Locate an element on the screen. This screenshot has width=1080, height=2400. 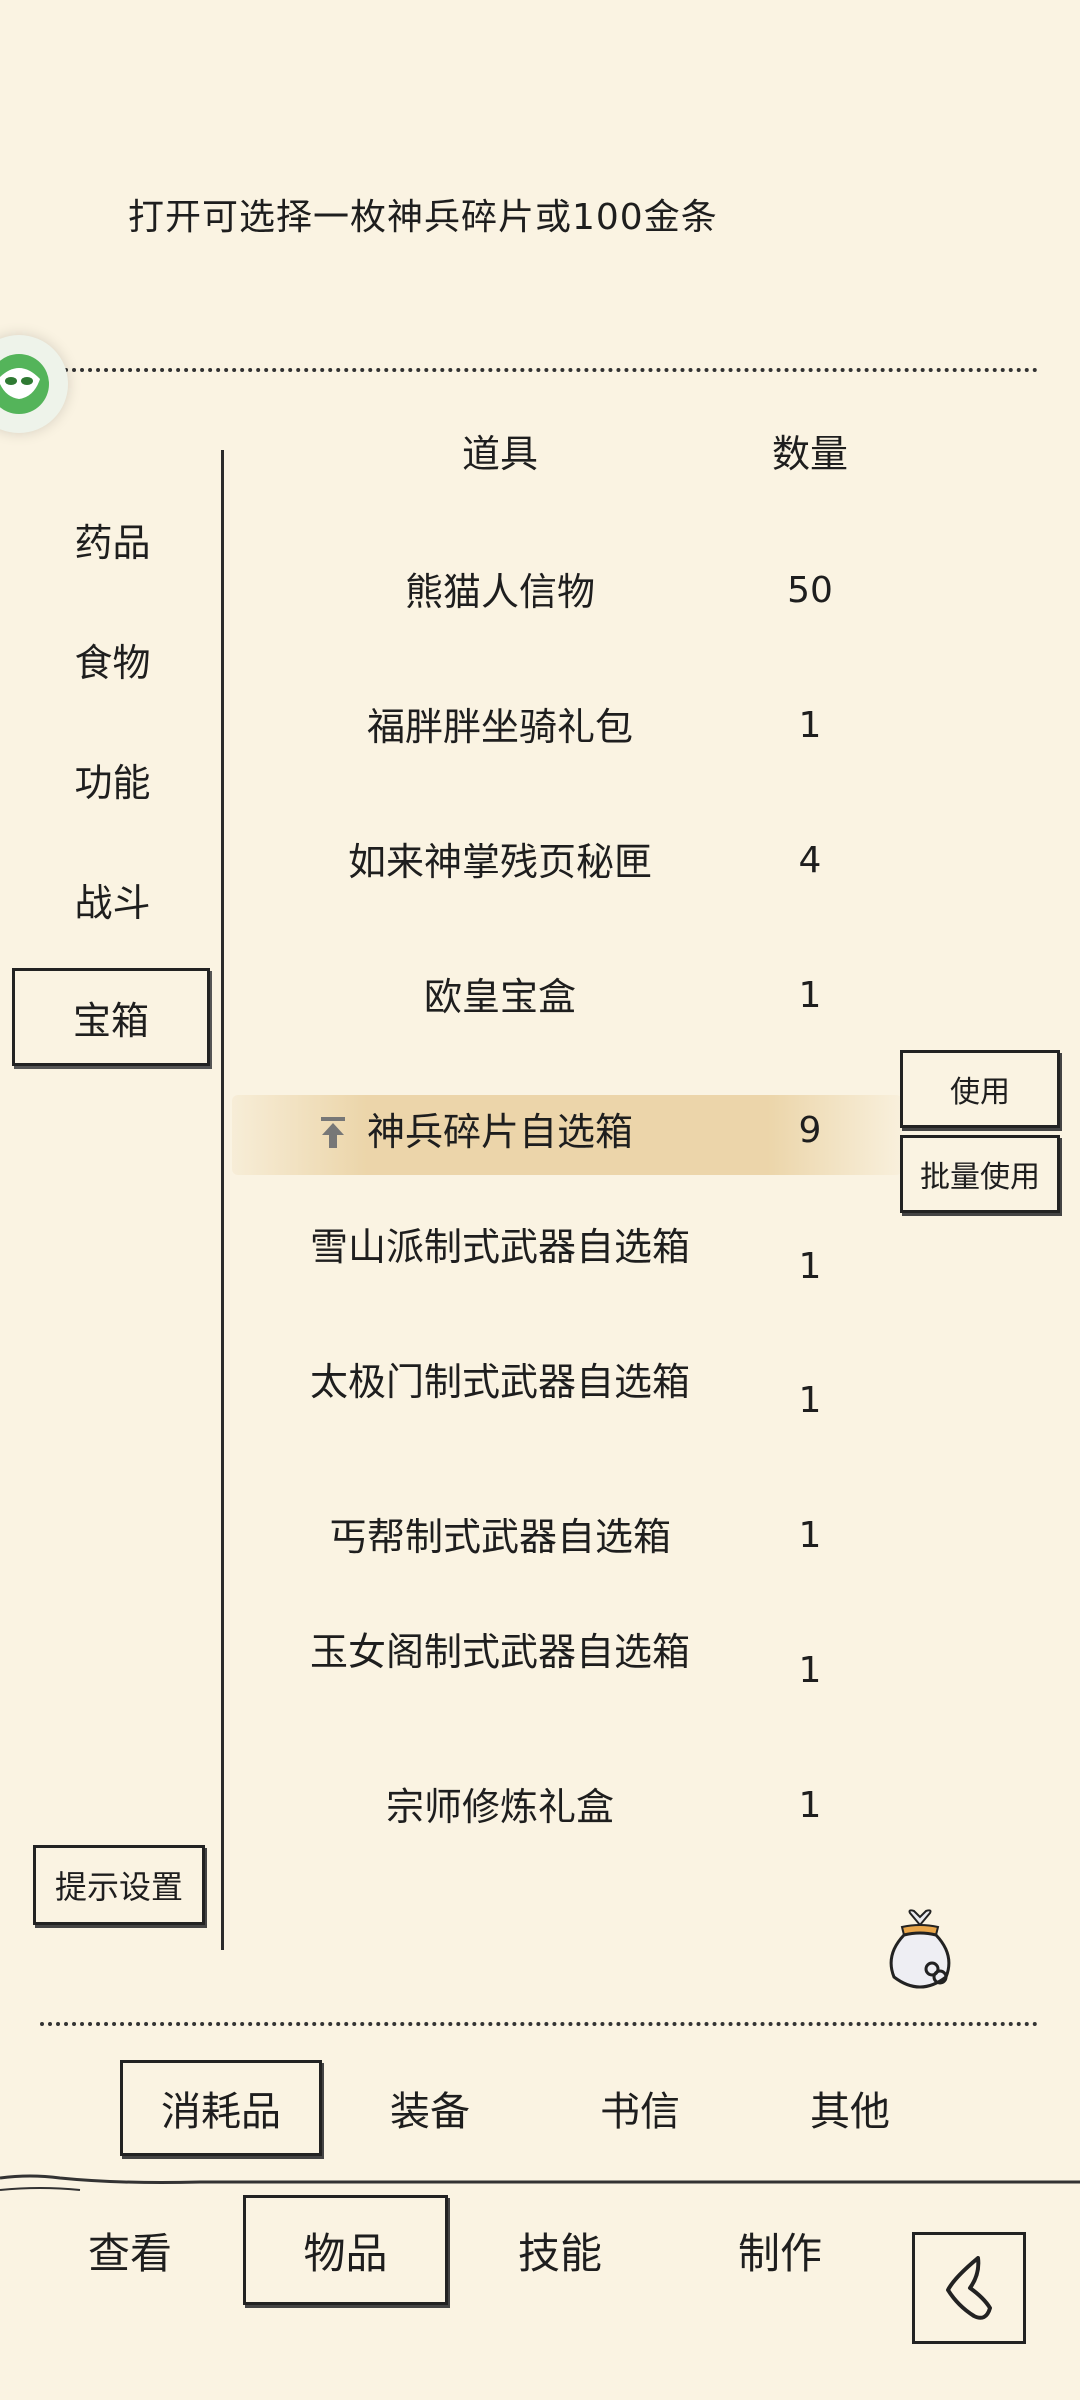
tip-settings-button: 提示设置 is located at coordinates (119, 1885).